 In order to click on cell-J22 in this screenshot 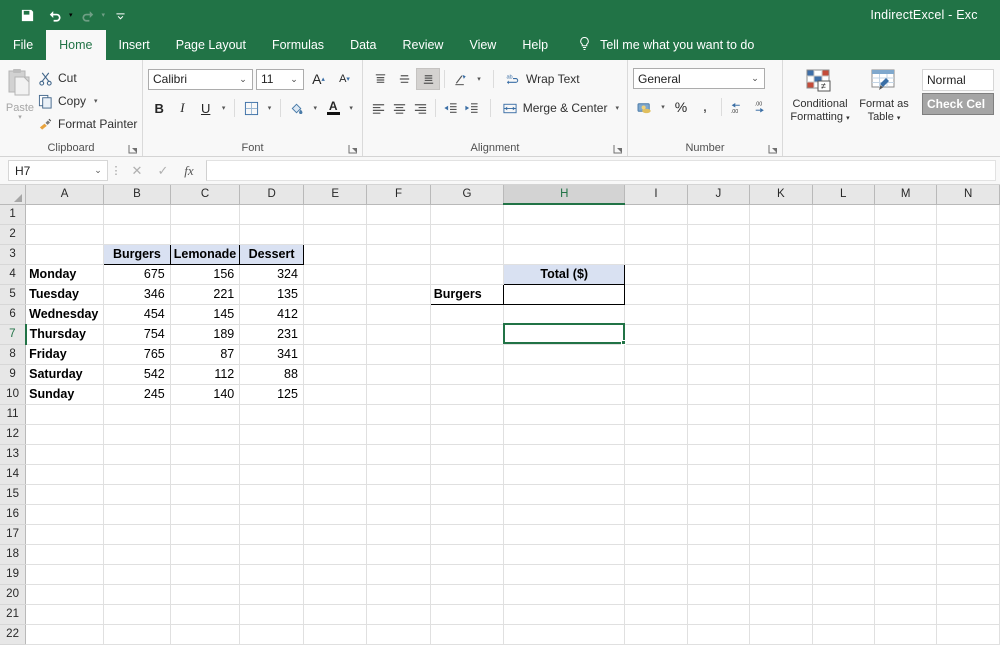, I will do `click(719, 634)`.